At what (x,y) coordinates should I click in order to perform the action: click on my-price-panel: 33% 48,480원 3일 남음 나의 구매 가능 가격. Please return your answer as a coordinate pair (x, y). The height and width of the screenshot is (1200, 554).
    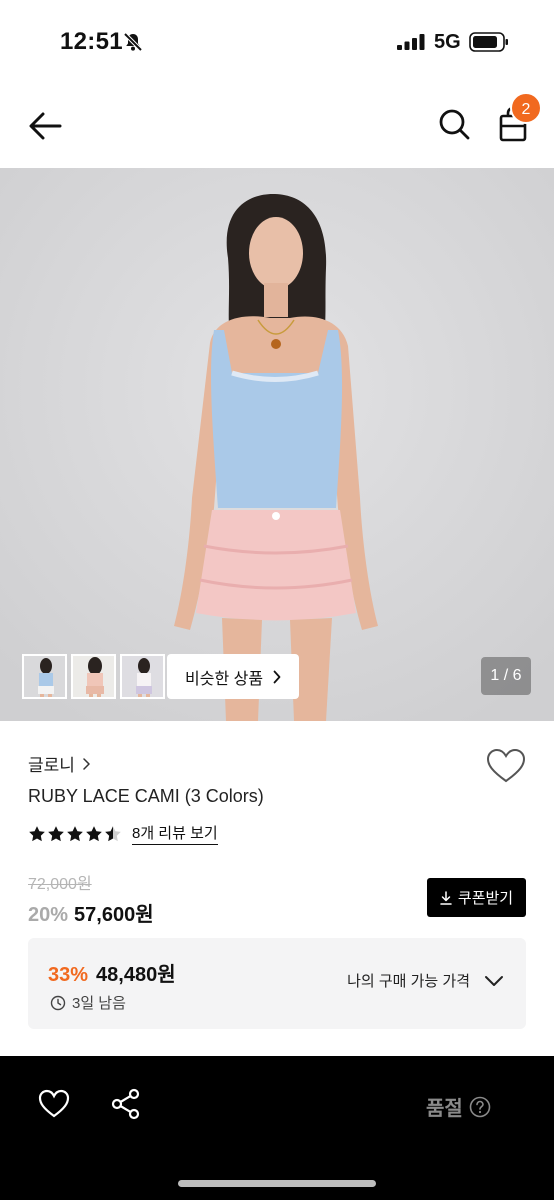
    Looking at the image, I should click on (277, 983).